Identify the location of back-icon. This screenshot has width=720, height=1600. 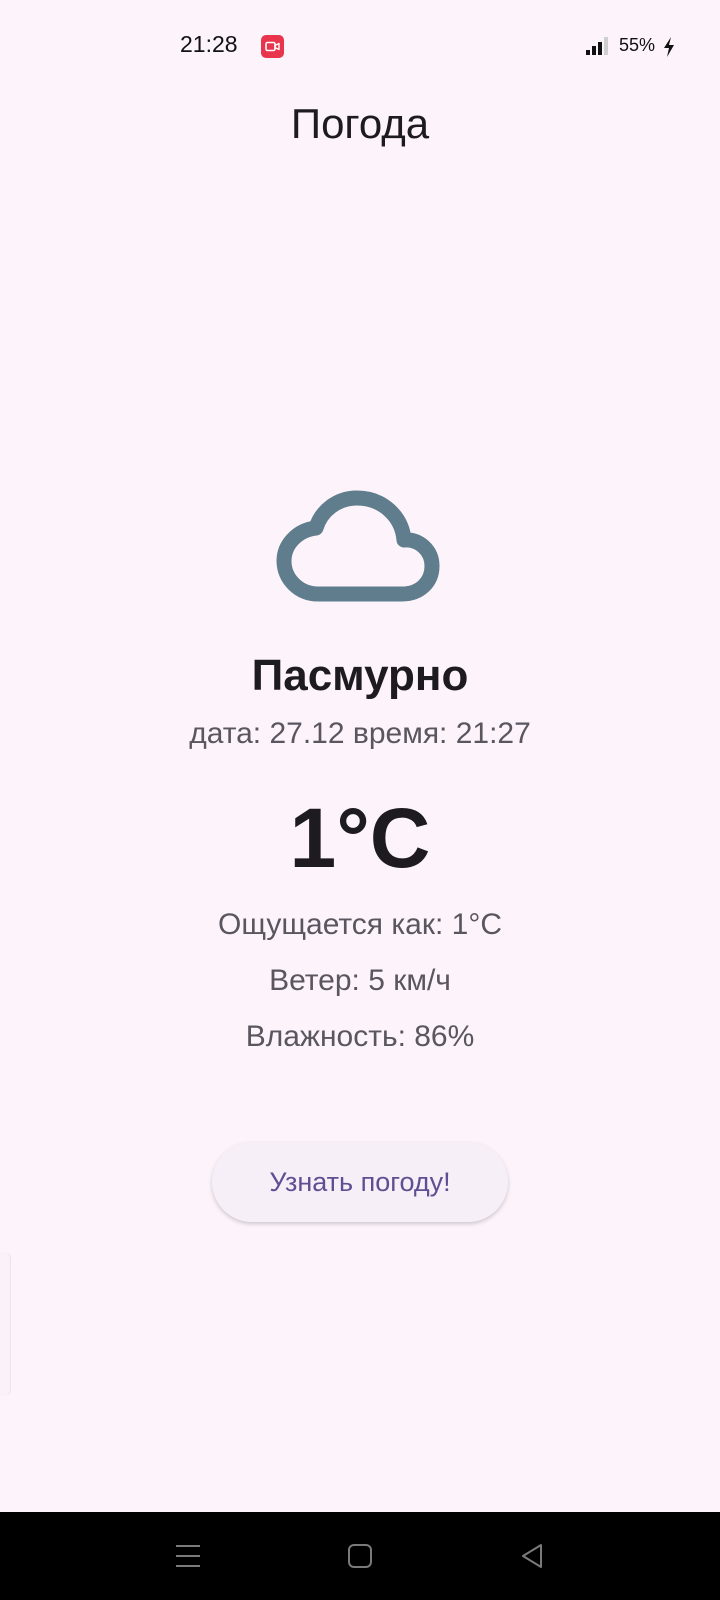
(532, 1556).